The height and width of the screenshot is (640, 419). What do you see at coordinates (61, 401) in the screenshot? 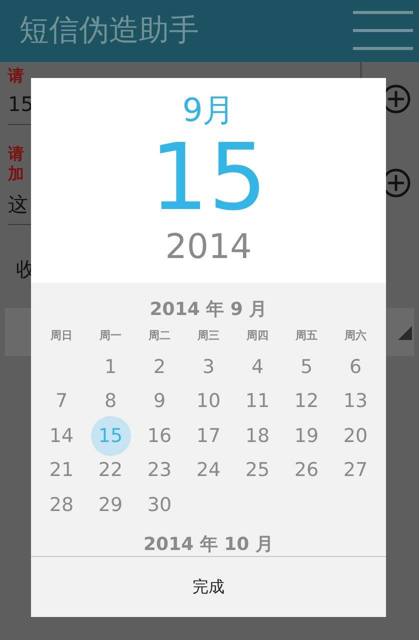
I see `calendar-day: 7` at bounding box center [61, 401].